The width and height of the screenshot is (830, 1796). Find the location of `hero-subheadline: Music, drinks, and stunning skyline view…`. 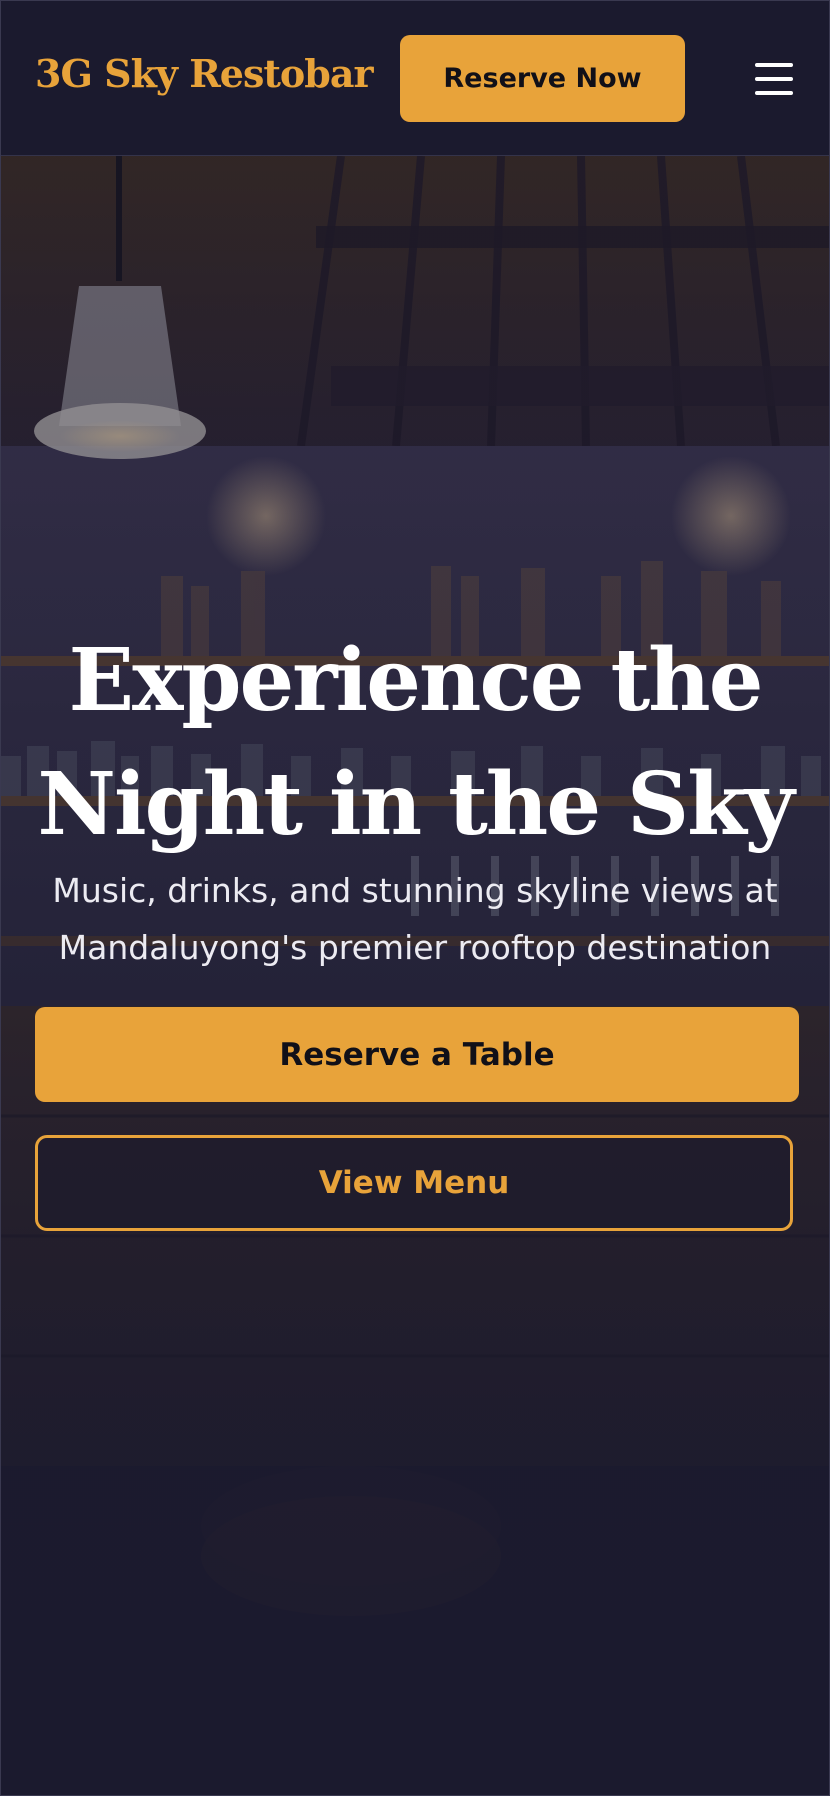

hero-subheadline: Music, drinks, and stunning skyline view… is located at coordinates (415, 919).